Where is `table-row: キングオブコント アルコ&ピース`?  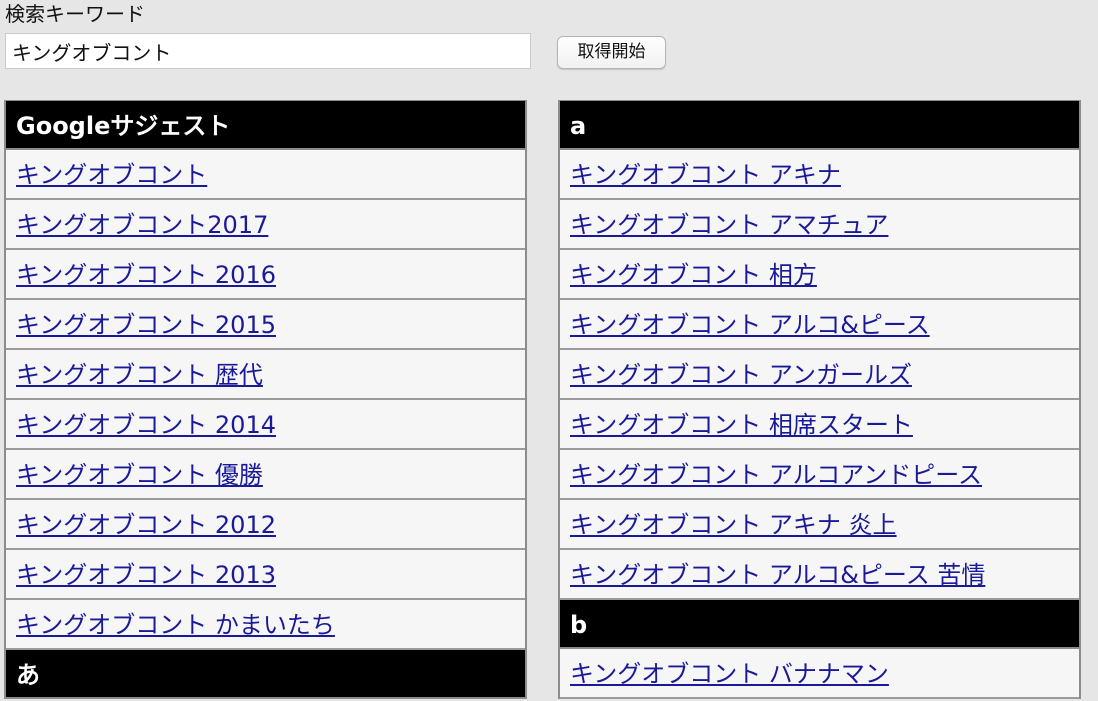 table-row: キングオブコント アルコ&ピース is located at coordinates (819, 325).